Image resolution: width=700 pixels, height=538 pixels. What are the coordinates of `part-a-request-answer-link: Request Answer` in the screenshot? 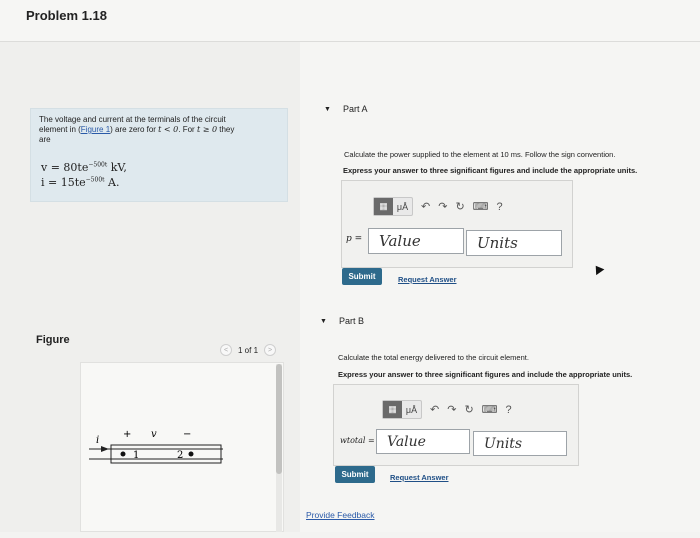 It's located at (427, 279).